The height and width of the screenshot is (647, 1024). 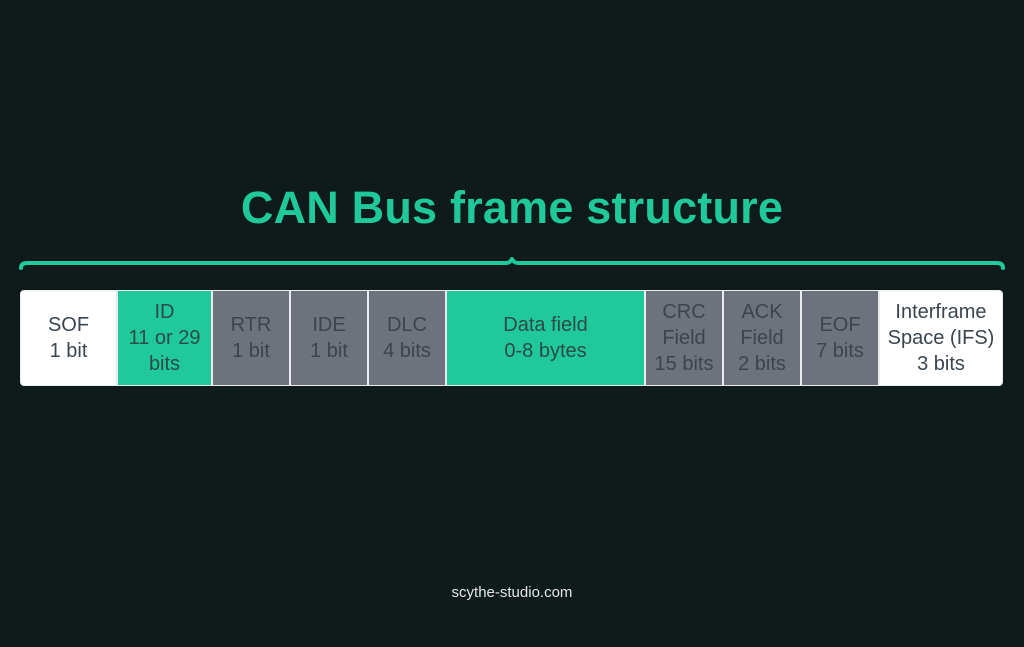 What do you see at coordinates (840, 325) in the screenshot?
I see `field-name: EOF` at bounding box center [840, 325].